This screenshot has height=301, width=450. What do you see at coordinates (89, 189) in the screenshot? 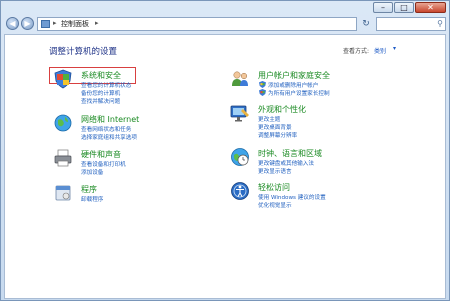
I see `category-title: 程序` at bounding box center [89, 189].